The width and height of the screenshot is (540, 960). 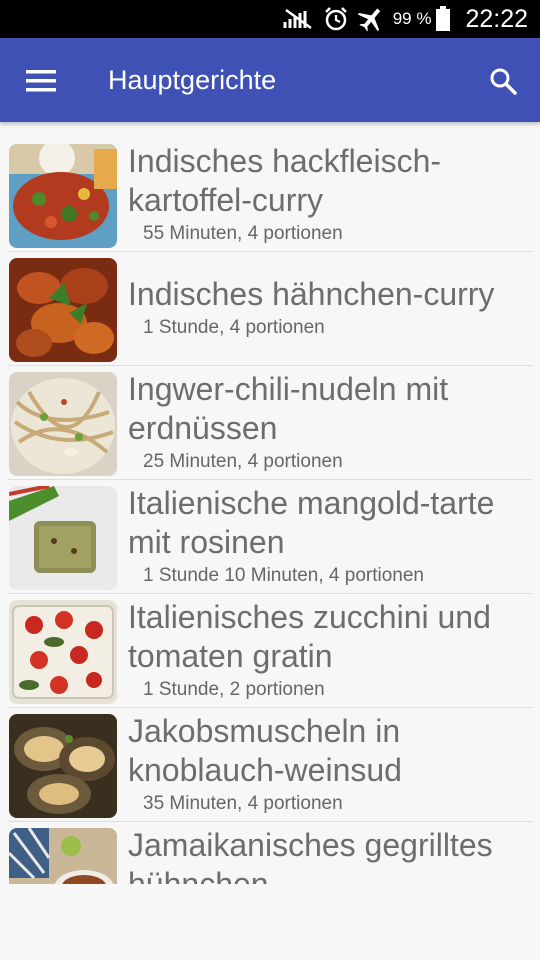 I want to click on recipe-title: Indisches hähnchen-curry, so click(x=311, y=294).